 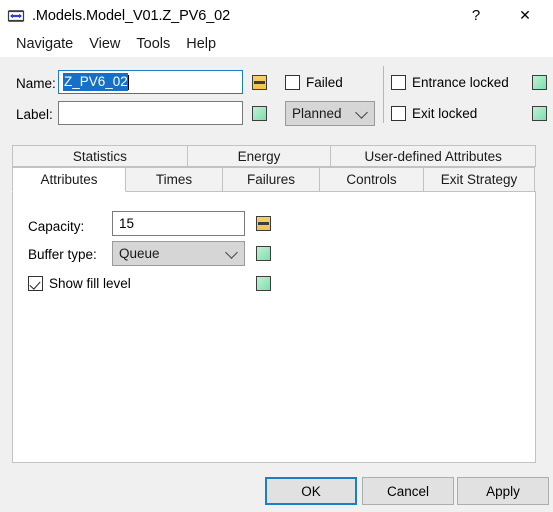 What do you see at coordinates (139, 253) in the screenshot?
I see `buffer-type-value: Queue` at bounding box center [139, 253].